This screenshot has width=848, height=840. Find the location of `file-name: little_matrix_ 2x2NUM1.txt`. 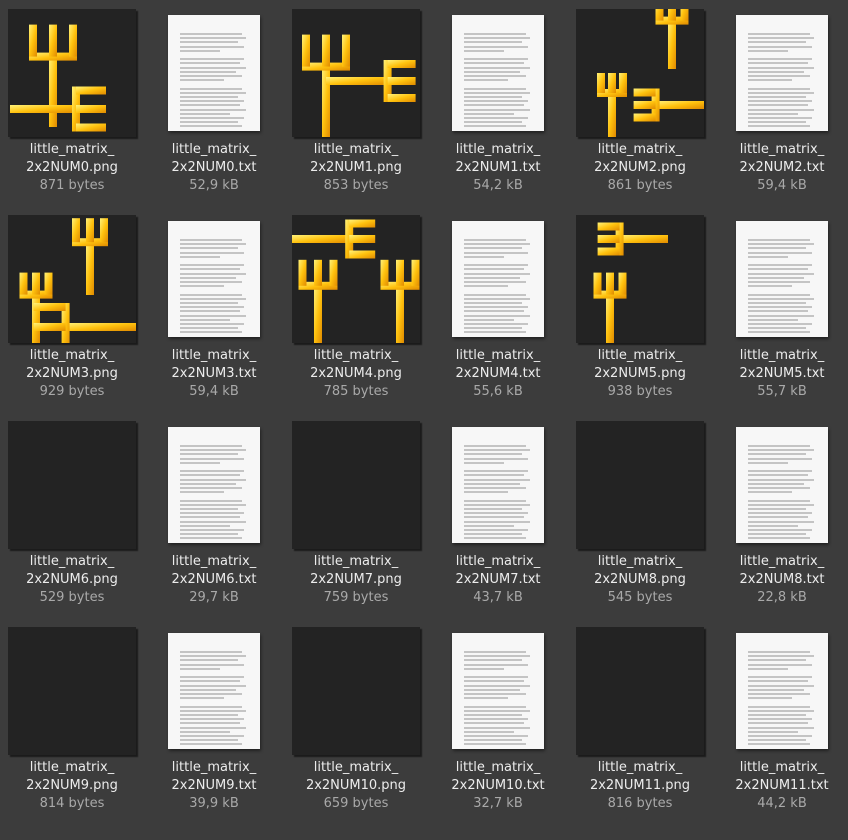

file-name: little_matrix_ 2x2NUM1.txt is located at coordinates (498, 159).